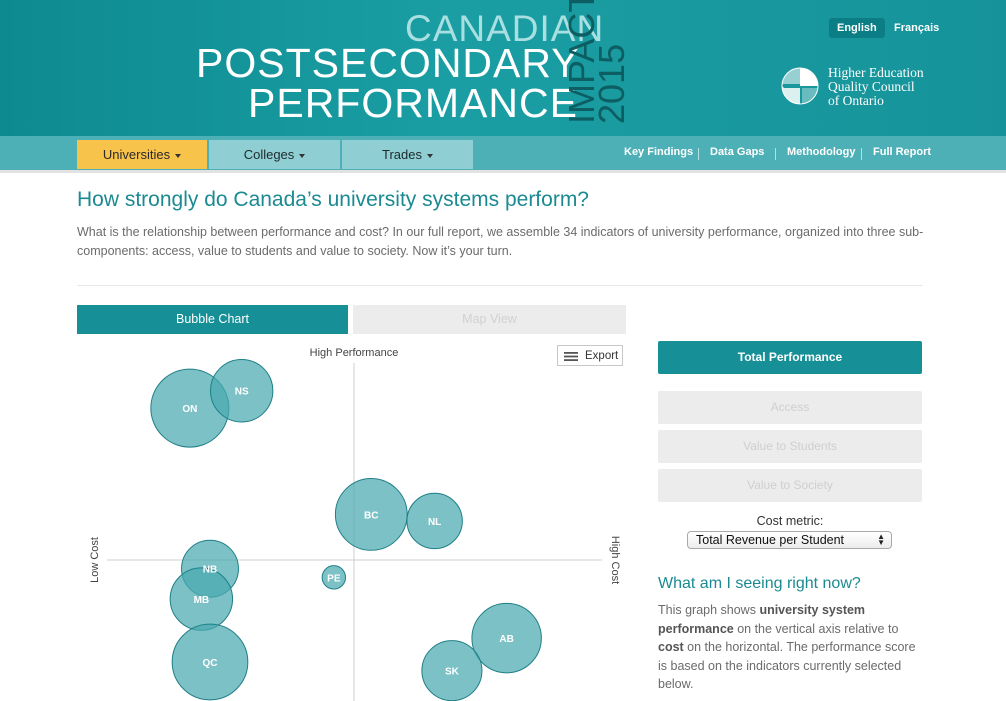 The width and height of the screenshot is (1006, 701). I want to click on bubble-label-nl: NL, so click(434, 522).